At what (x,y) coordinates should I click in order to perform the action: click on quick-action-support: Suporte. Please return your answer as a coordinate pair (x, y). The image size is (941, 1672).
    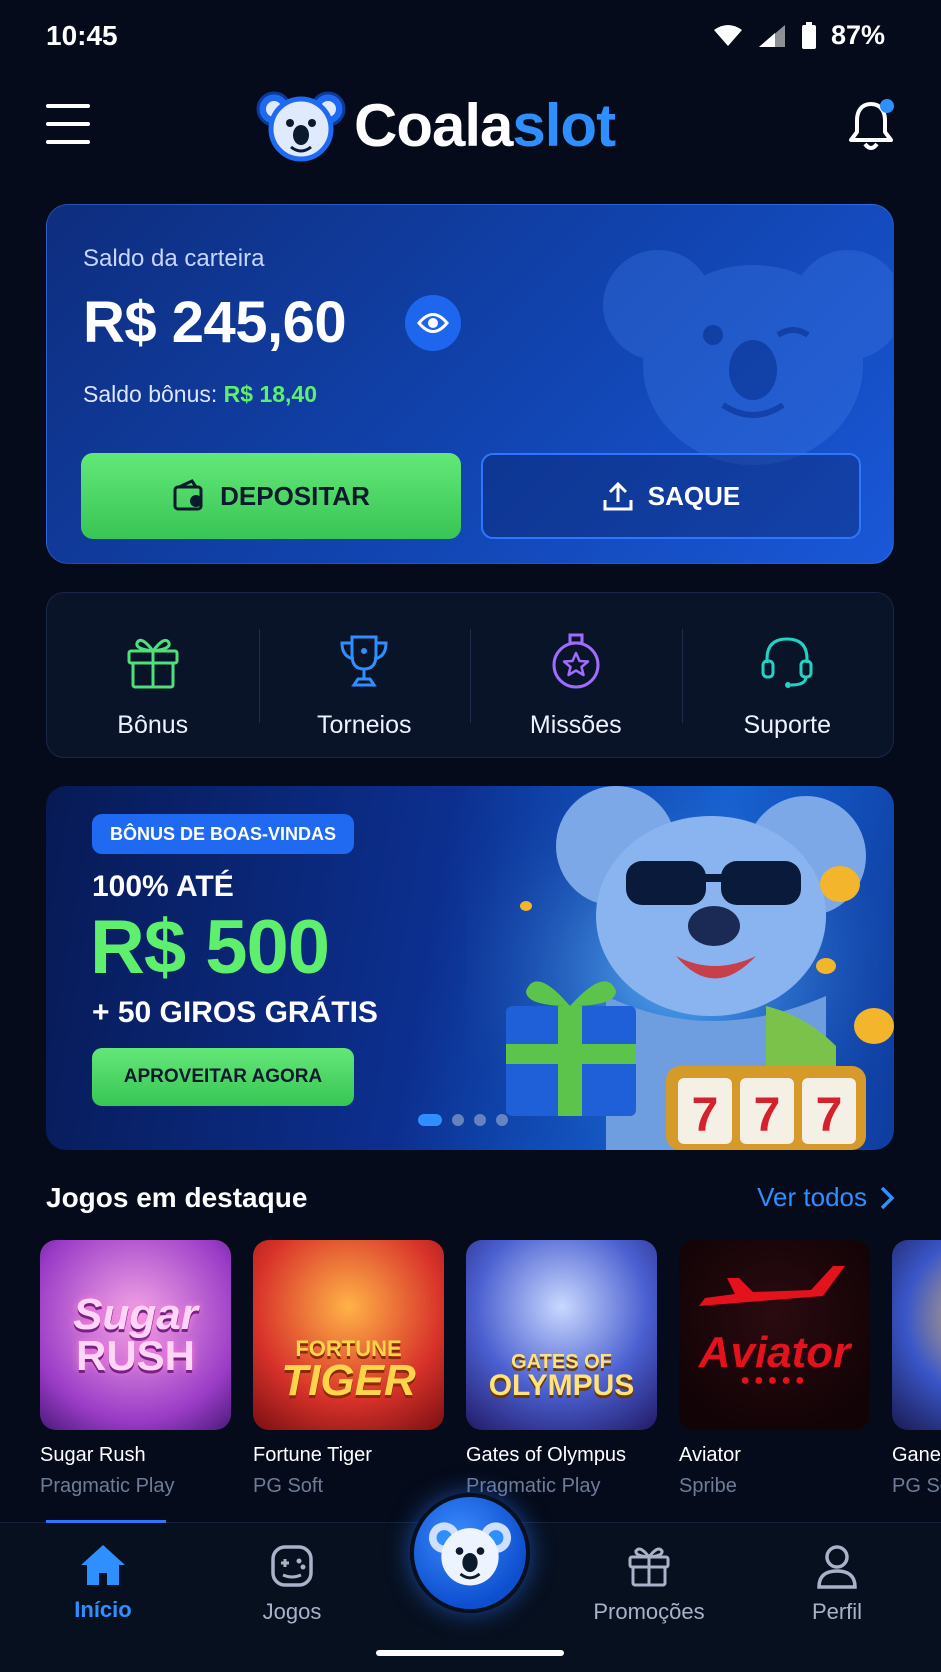
    Looking at the image, I should click on (787, 675).